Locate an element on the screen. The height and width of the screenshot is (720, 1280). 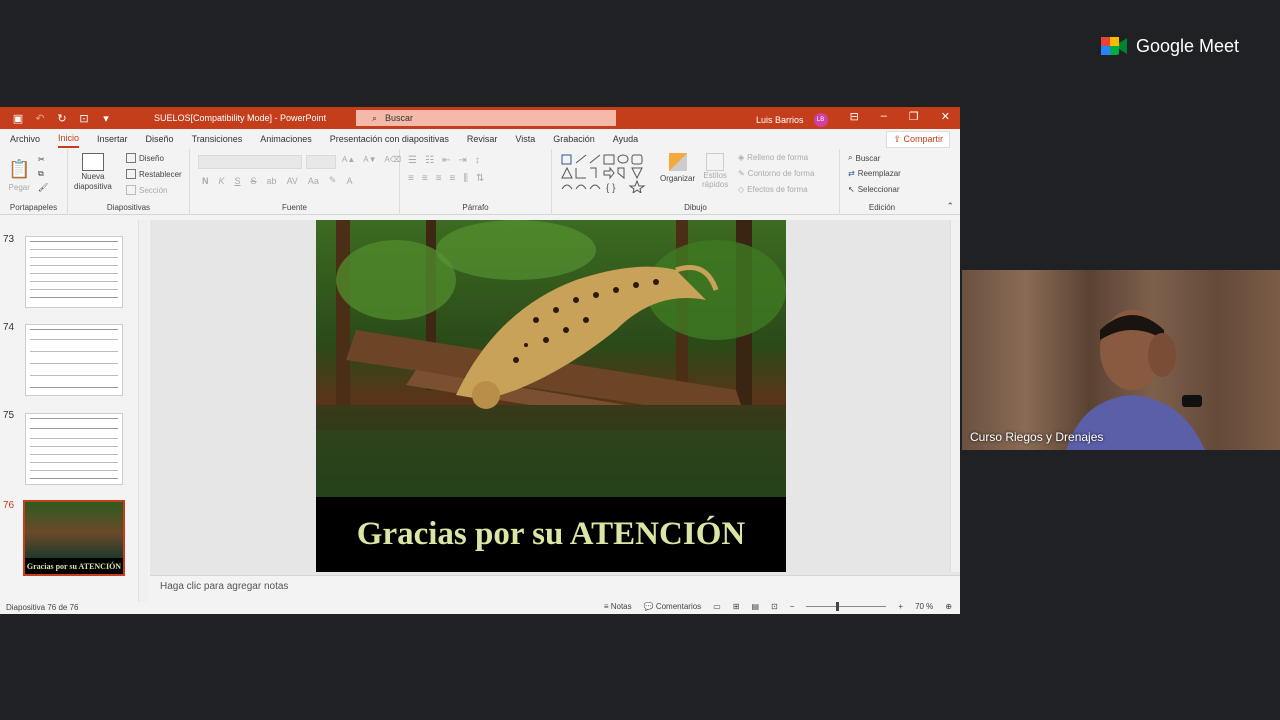
font-size-select is located at coordinates (321, 162).